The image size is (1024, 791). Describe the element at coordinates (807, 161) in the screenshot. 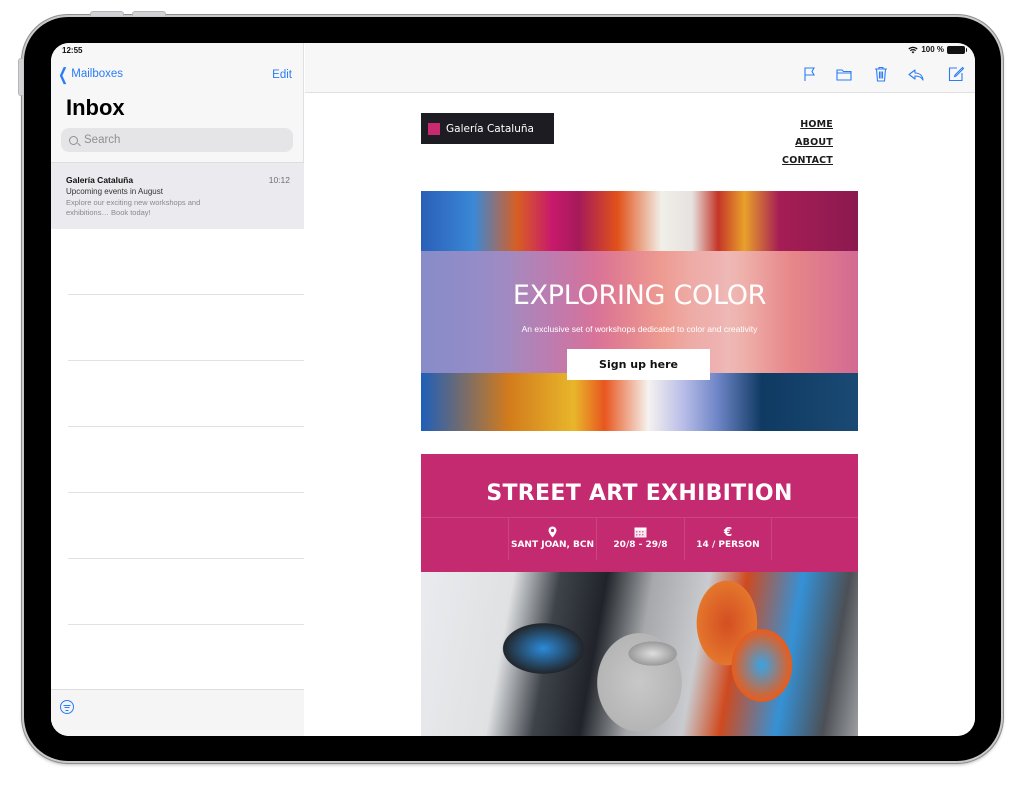

I see `nav-link-contact: CONTACT` at that location.